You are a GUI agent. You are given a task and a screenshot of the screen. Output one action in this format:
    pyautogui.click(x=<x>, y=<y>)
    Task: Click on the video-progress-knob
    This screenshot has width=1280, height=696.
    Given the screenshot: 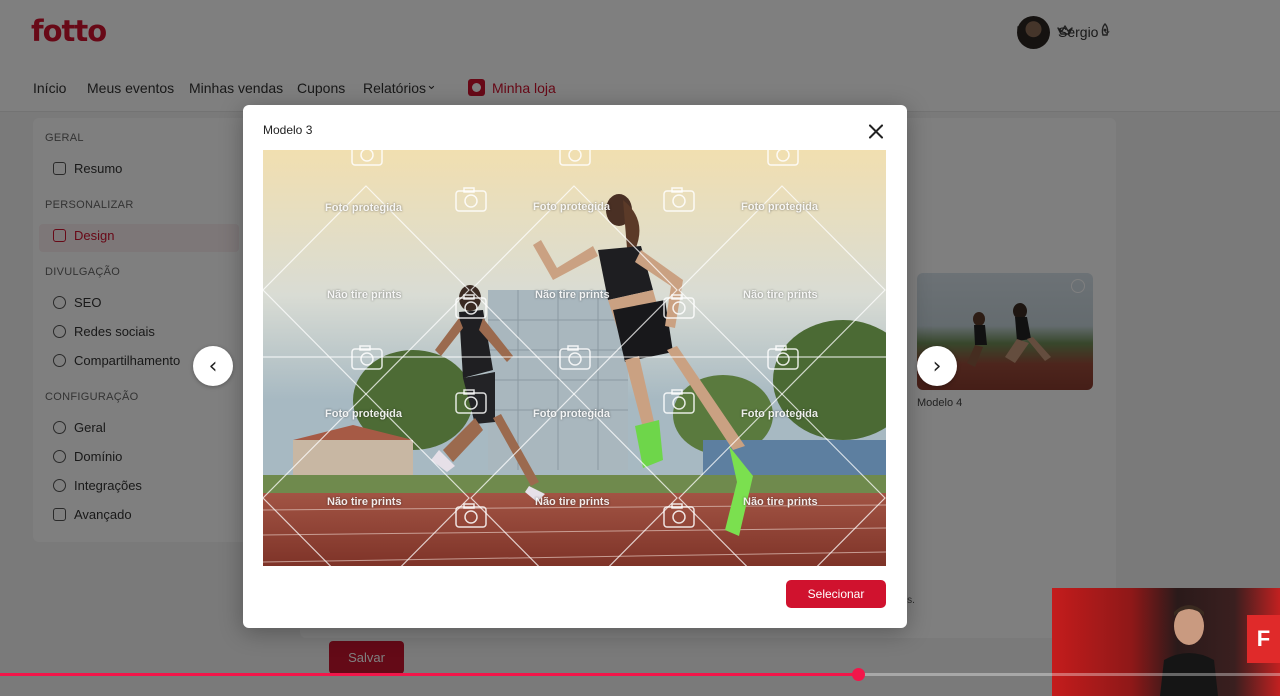 What is the action you would take?
    pyautogui.click(x=858, y=674)
    